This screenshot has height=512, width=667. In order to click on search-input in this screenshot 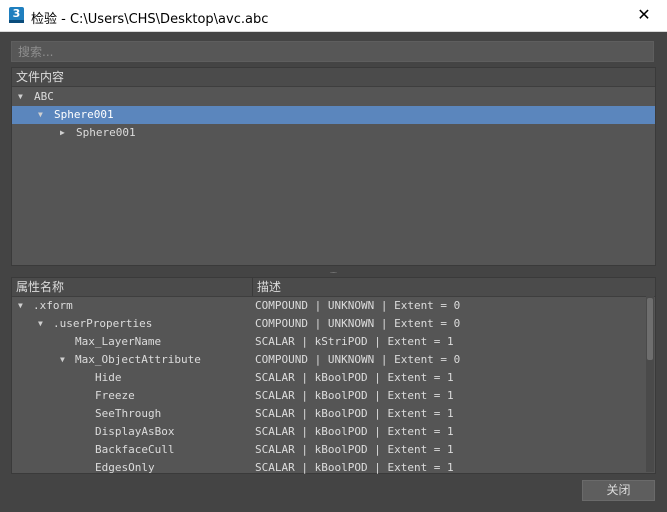, I will do `click(332, 51)`.